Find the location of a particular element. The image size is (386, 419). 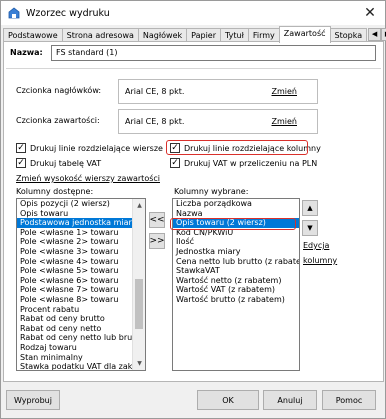

scroll-up-icon: ▲ is located at coordinates (139, 205).